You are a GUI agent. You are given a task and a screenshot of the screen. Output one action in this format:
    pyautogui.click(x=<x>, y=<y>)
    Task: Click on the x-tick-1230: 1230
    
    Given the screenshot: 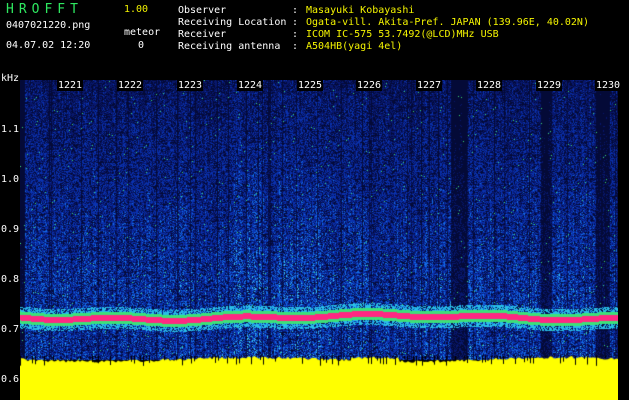 What is the action you would take?
    pyautogui.click(x=608, y=85)
    